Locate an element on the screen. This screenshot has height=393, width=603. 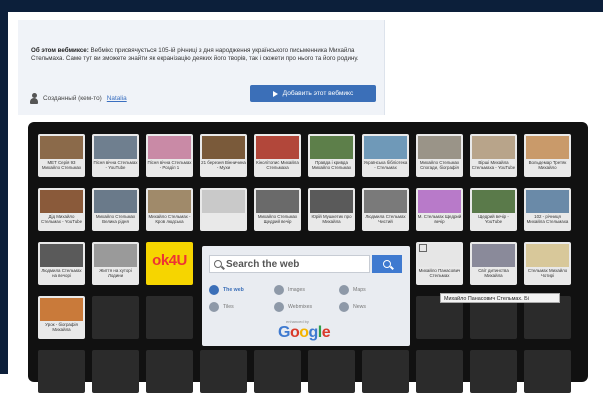
search-option-maps: Maps is located at coordinates (352, 290).